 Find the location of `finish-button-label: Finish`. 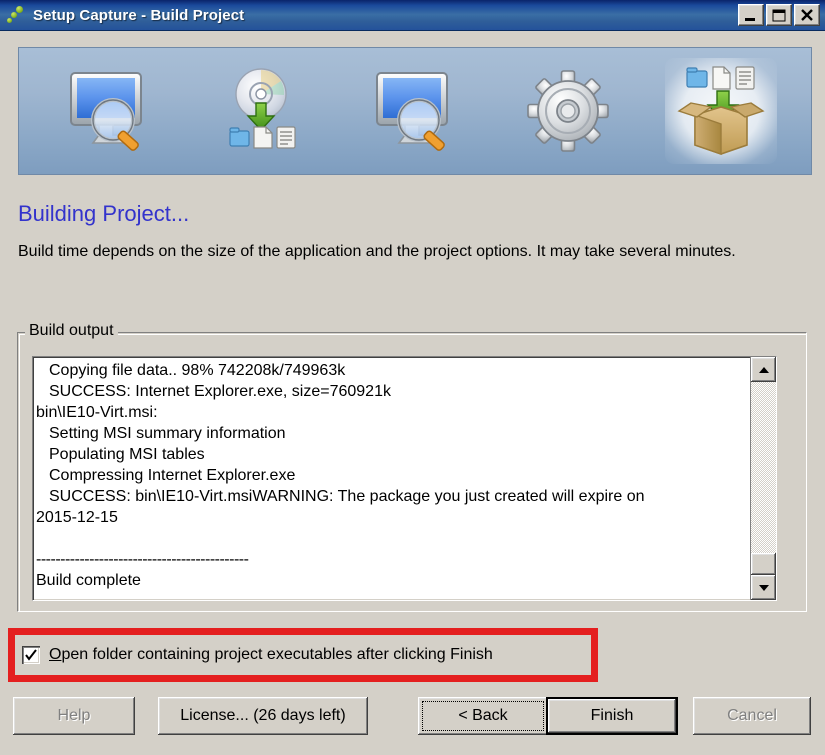

finish-button-label: Finish is located at coordinates (612, 715).